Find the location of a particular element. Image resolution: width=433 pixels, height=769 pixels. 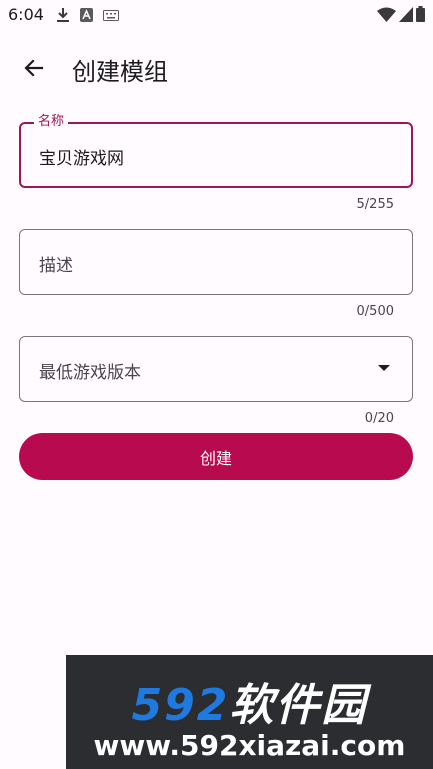

min-version-placeholder: 最低游戏版本 is located at coordinates (90, 373).